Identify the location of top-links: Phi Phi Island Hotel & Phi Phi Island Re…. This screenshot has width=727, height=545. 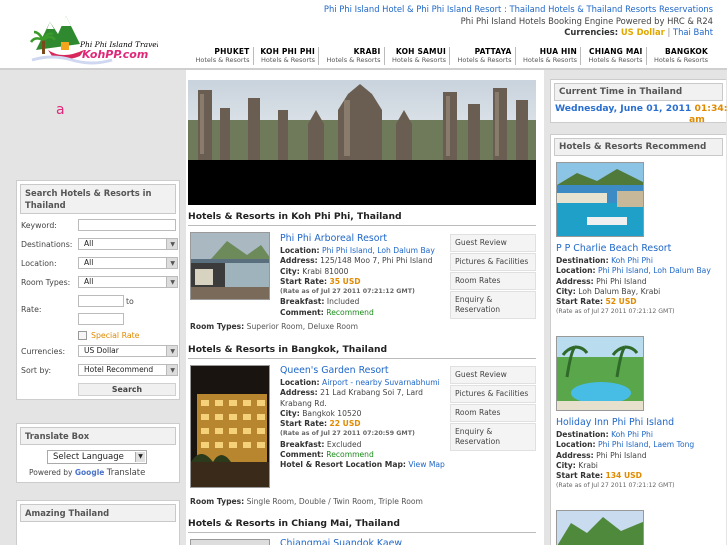
(518, 9).